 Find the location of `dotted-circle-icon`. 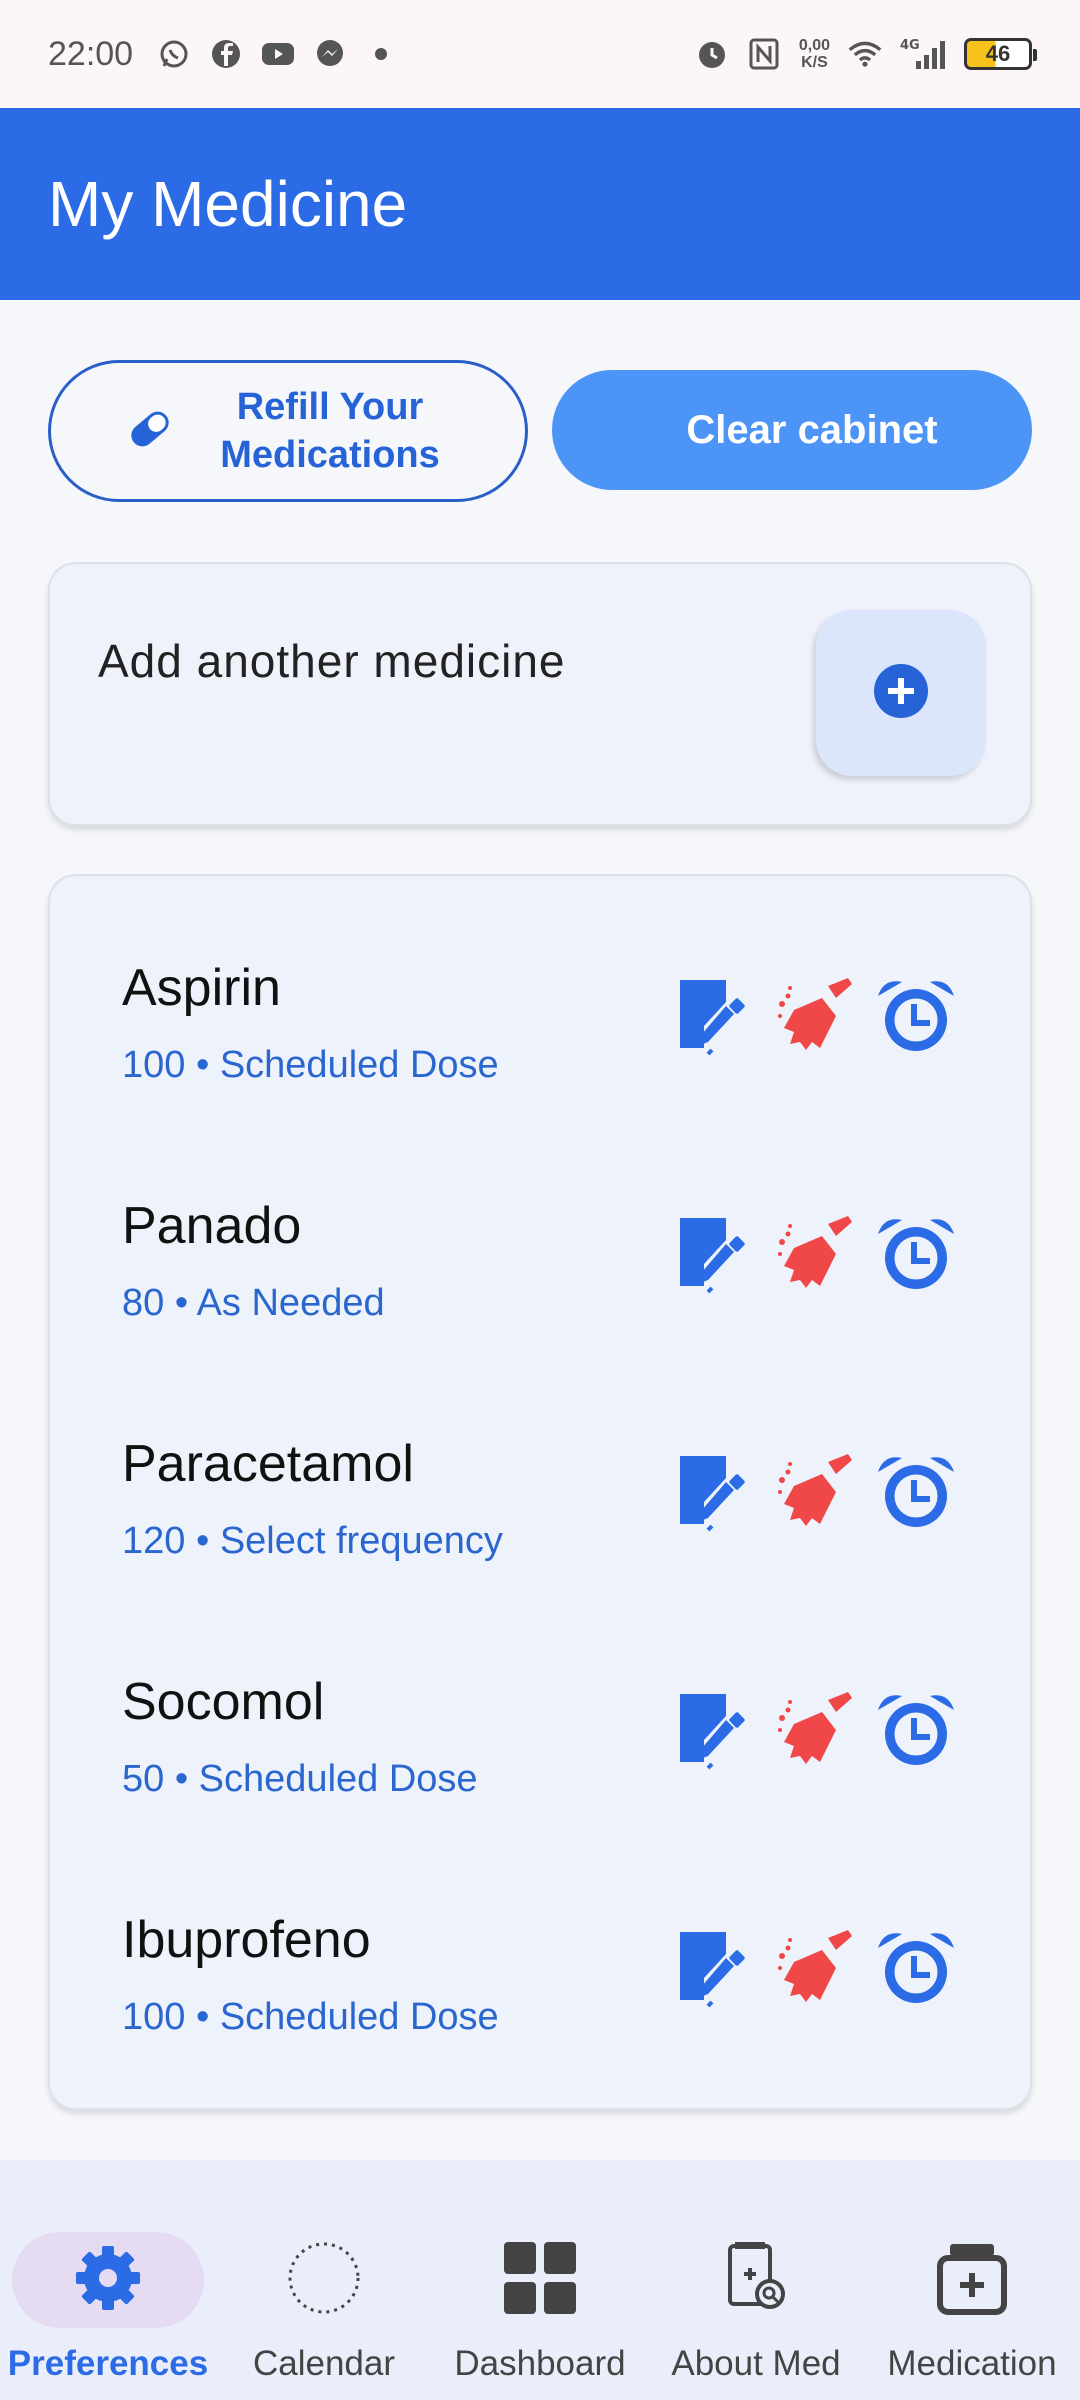

dotted-circle-icon is located at coordinates (324, 2278).